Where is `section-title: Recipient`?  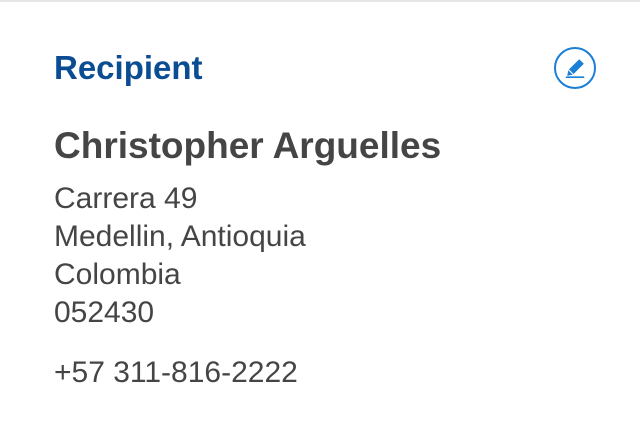
section-title: Recipient is located at coordinates (128, 67).